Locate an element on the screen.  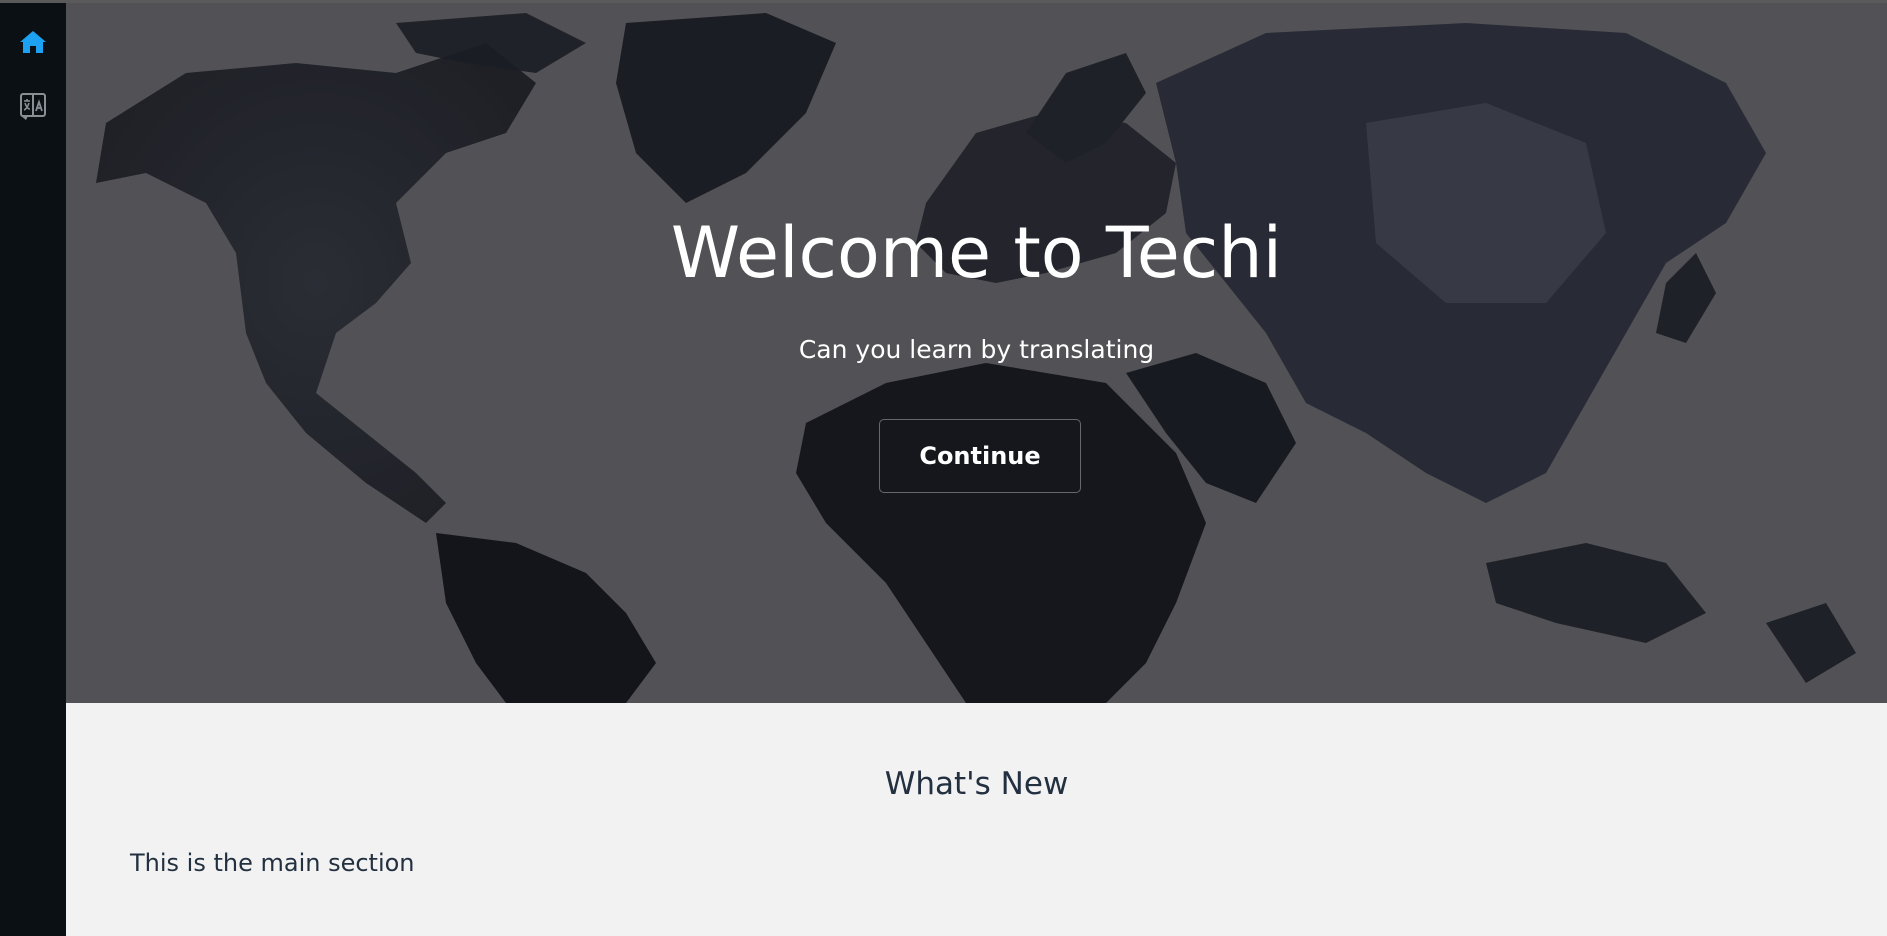
sidebar-item-translate is located at coordinates (33, 108).